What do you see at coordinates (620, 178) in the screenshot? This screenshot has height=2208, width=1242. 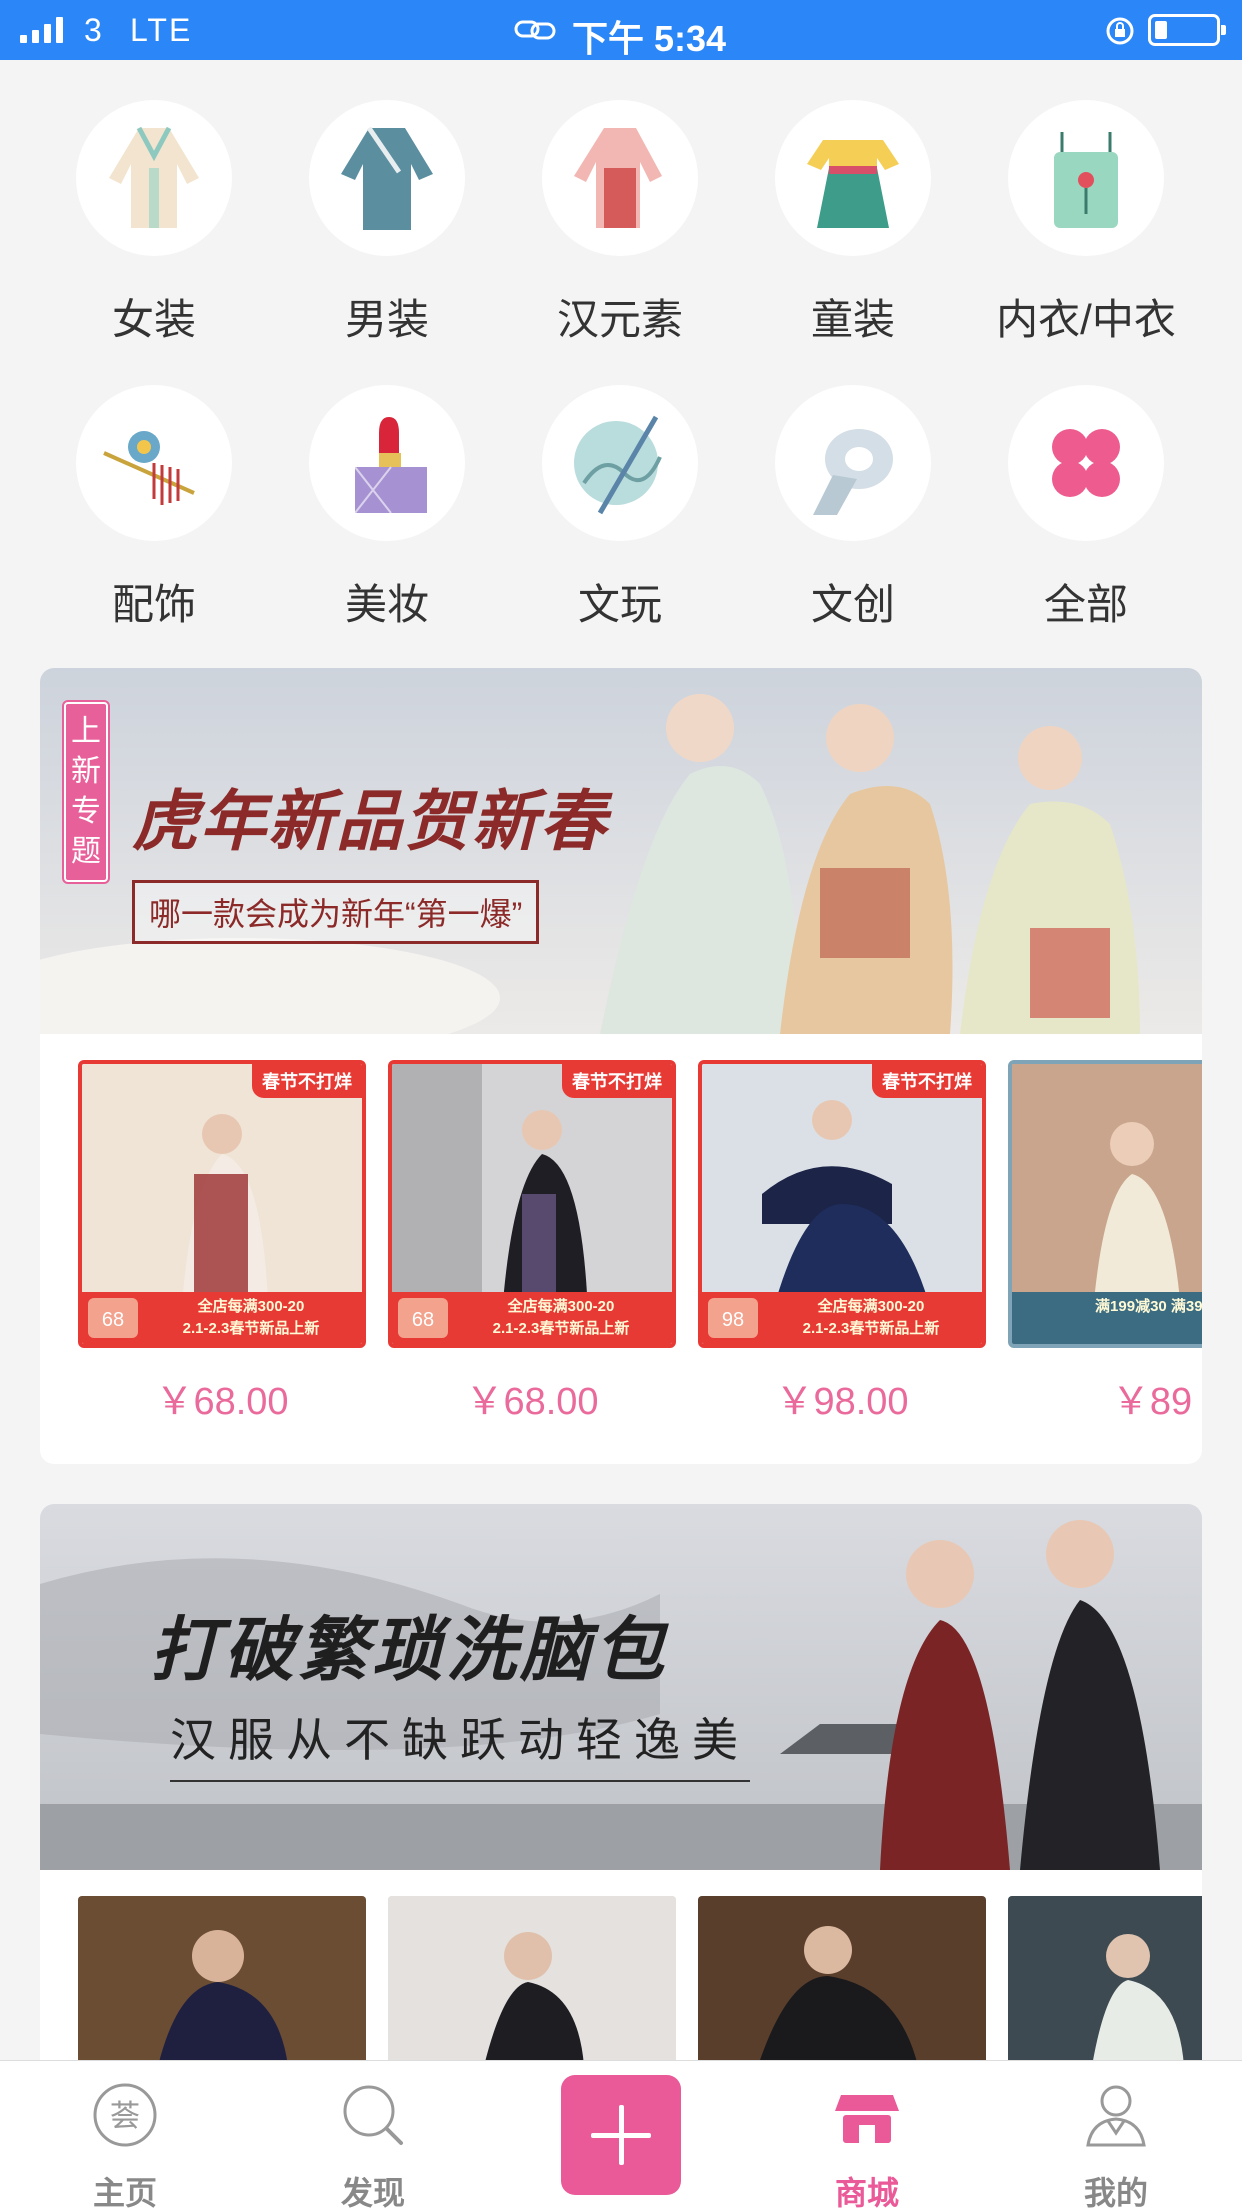 I see `hanfu-element-icon` at bounding box center [620, 178].